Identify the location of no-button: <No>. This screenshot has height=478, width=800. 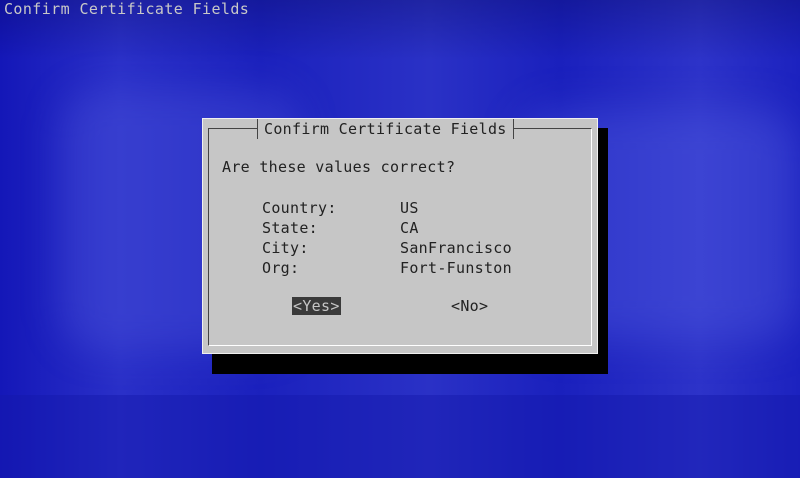
(469, 306).